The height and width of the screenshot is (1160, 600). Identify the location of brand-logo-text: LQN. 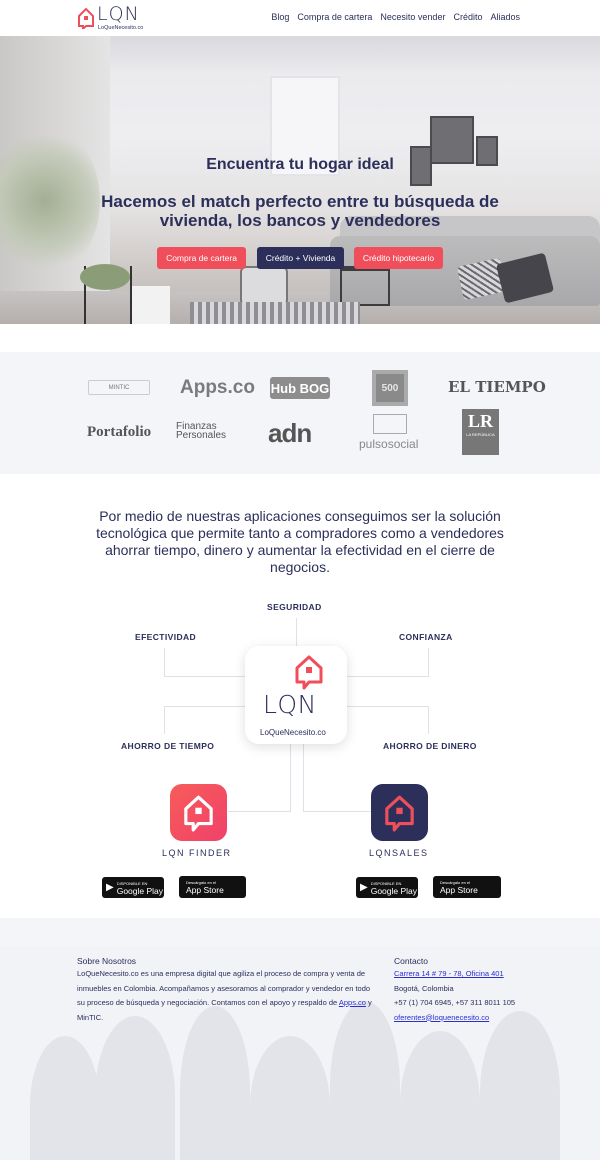
(118, 14).